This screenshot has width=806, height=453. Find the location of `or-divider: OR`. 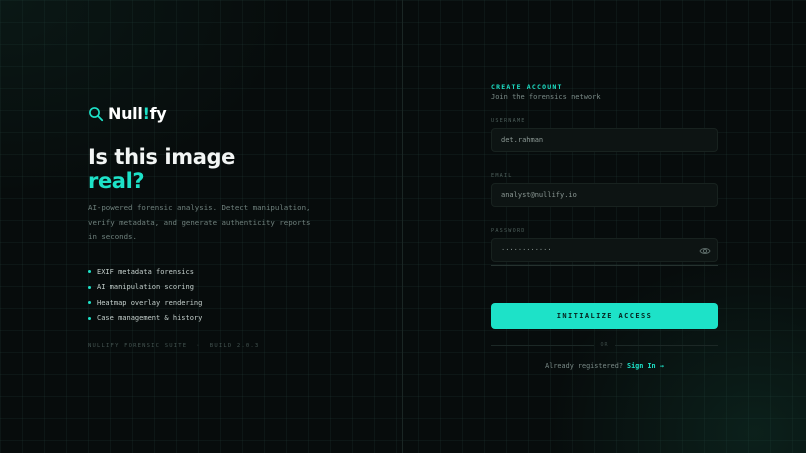

or-divider: OR is located at coordinates (604, 345).